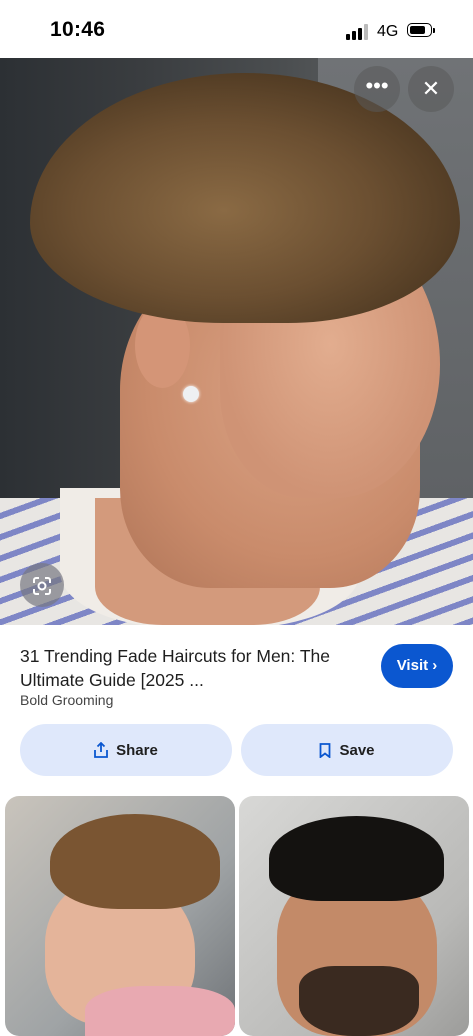 This screenshot has height=1036, width=473. What do you see at coordinates (377, 85) in the screenshot?
I see `more-horizontal-icon: •••` at bounding box center [377, 85].